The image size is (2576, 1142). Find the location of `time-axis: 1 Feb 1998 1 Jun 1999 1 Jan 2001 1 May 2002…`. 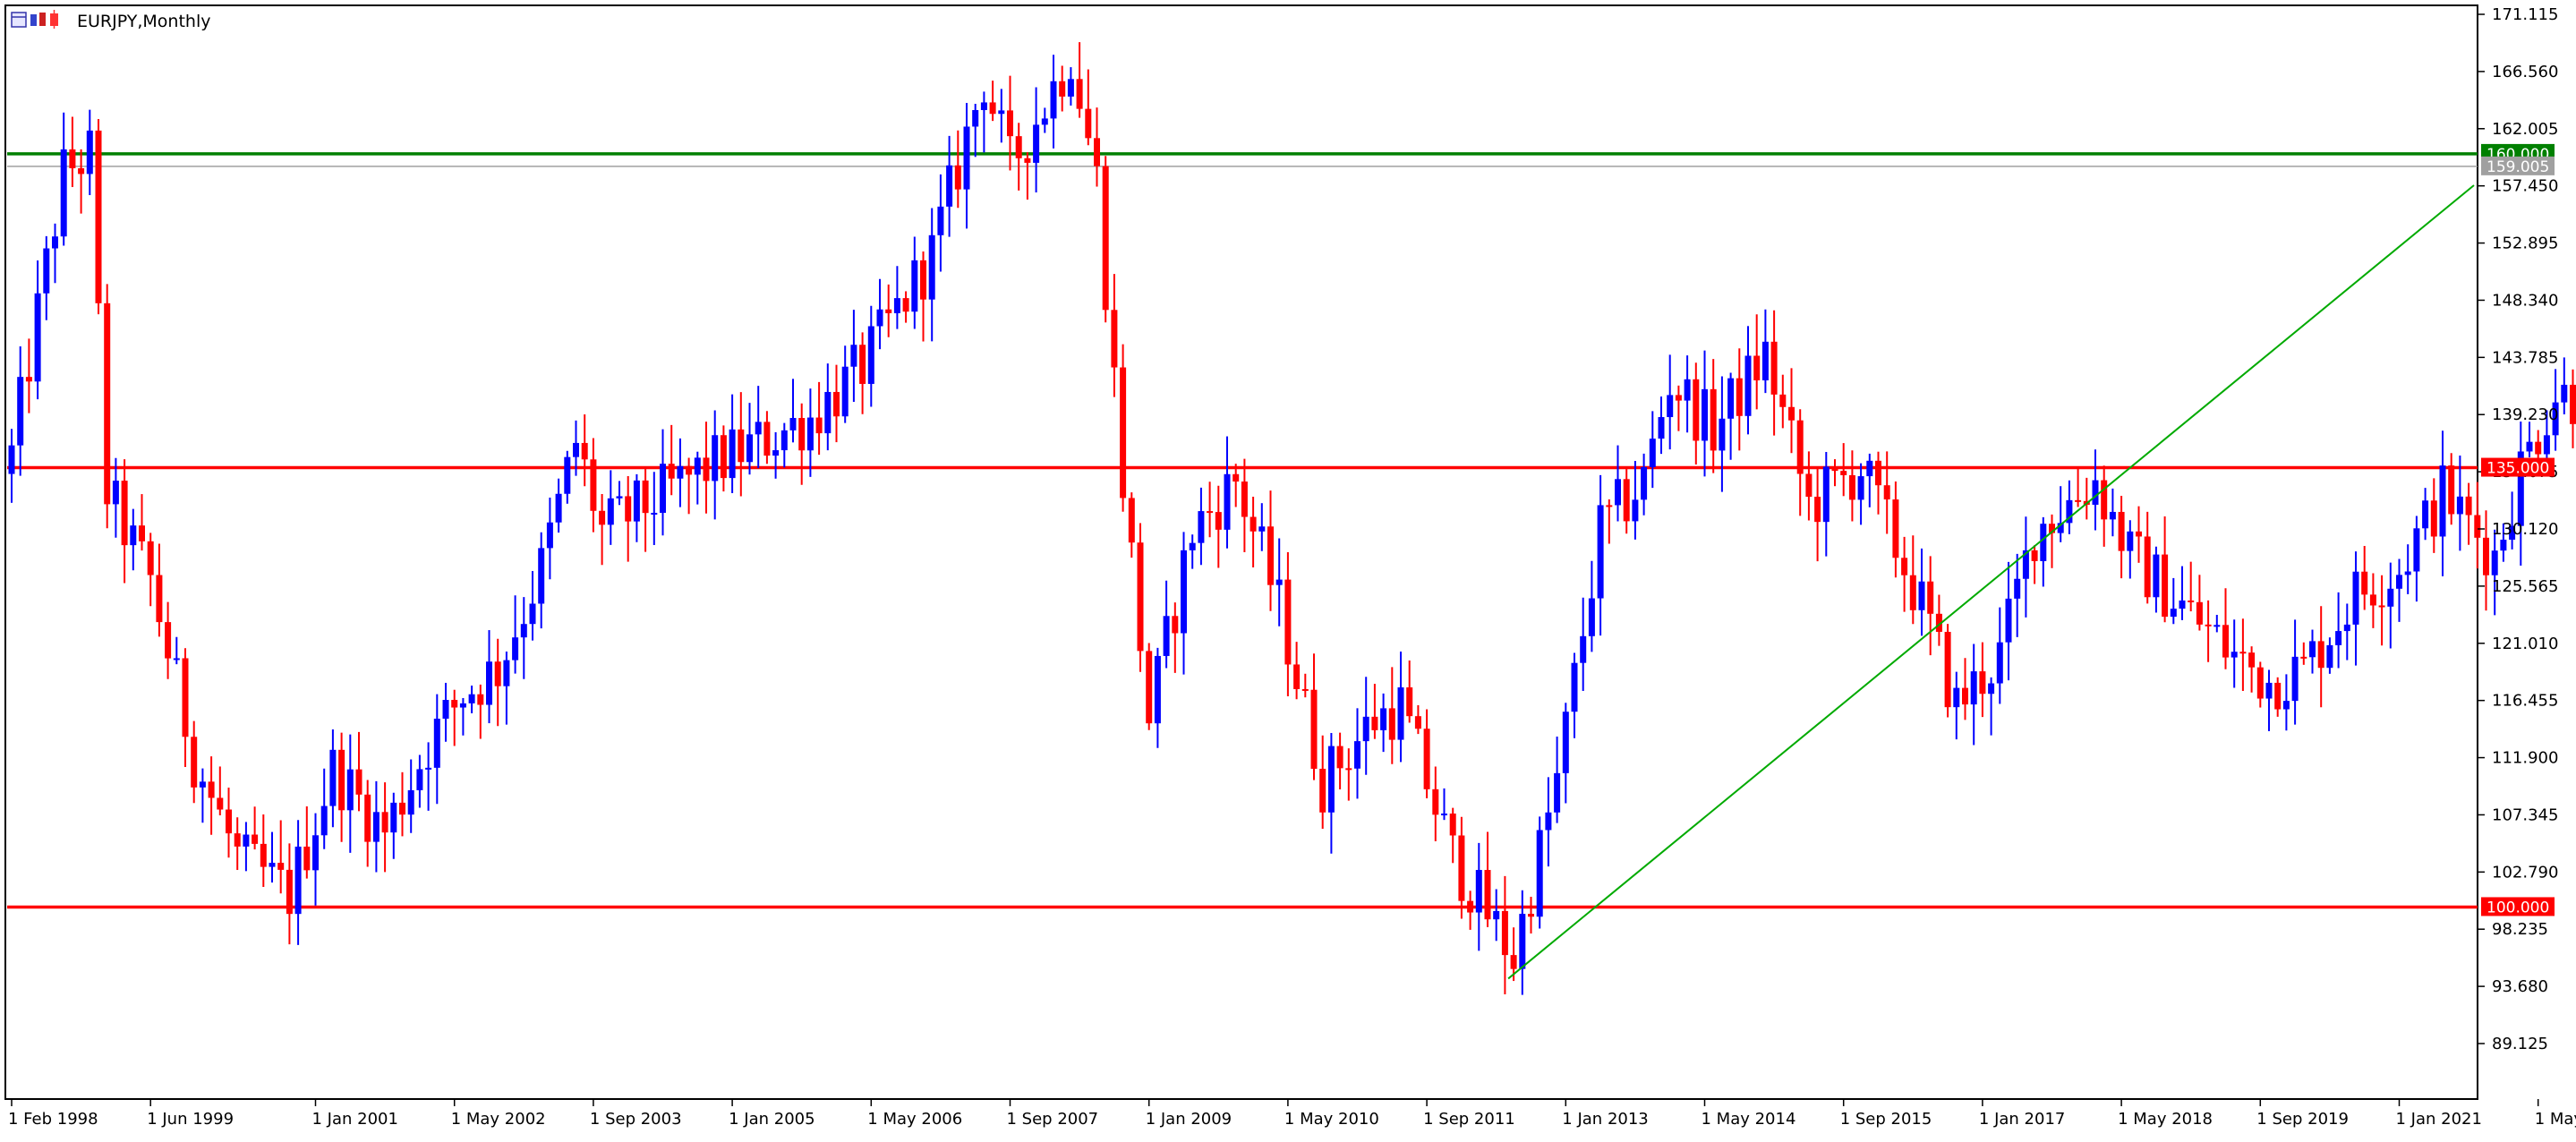

time-axis: 1 Feb 1998 1 Jun 1999 1 Jan 2001 1 May 2002… is located at coordinates (1292, 1114).